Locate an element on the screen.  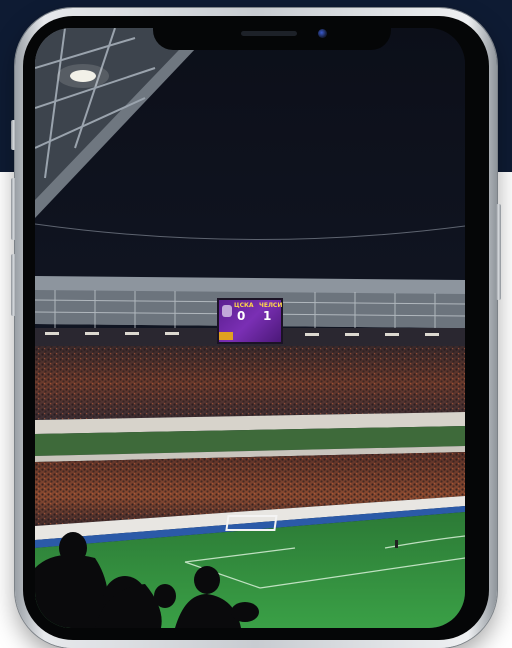
away-score: 1 is located at coordinates (267, 316).